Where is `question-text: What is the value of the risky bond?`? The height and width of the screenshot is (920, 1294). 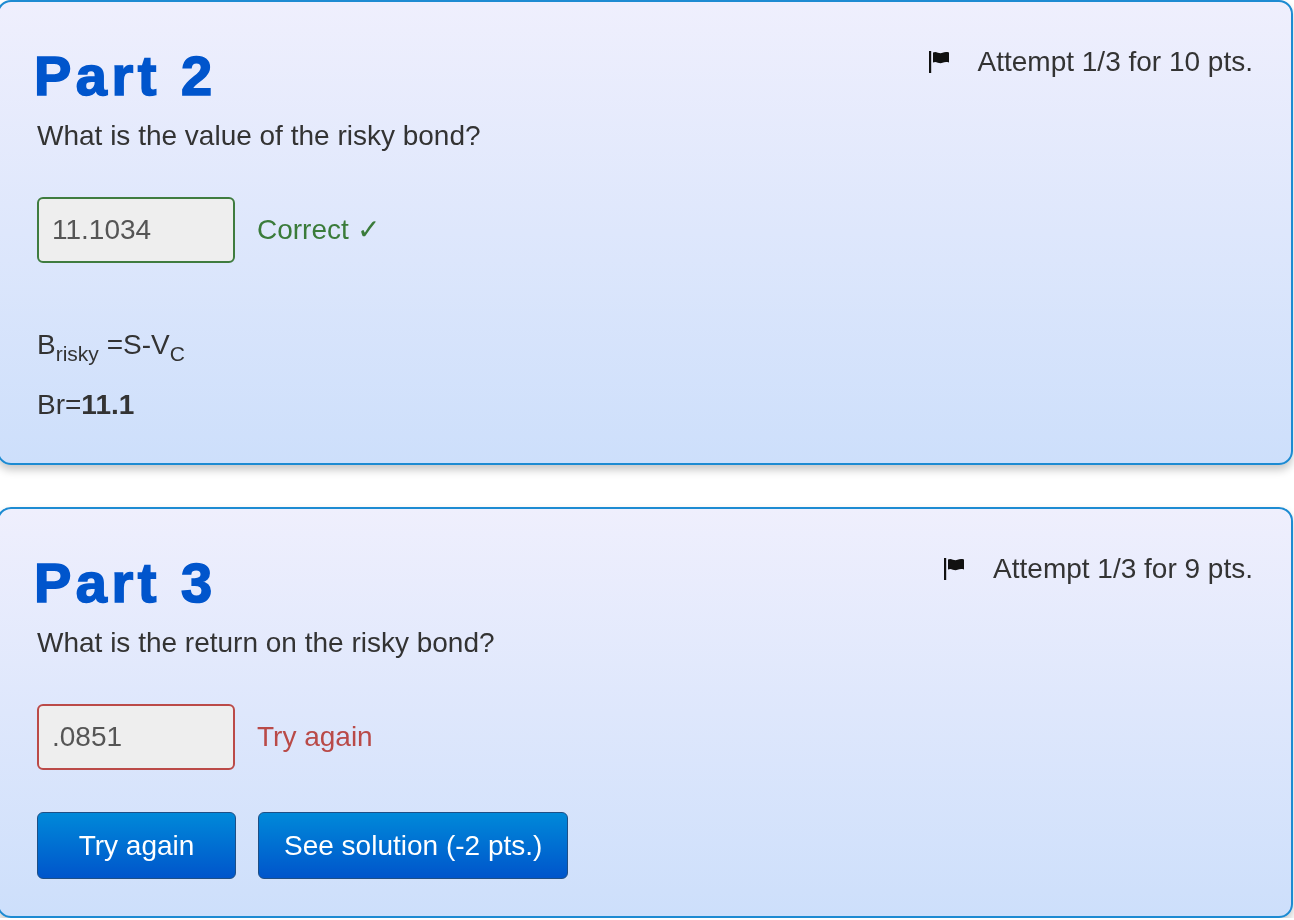
question-text: What is the value of the risky bond? is located at coordinates (259, 136).